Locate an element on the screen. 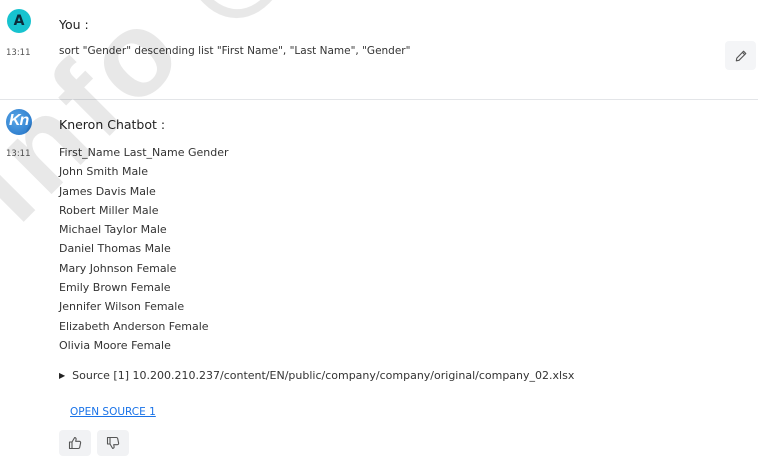 Image resolution: width=758 pixels, height=457 pixels. thumb-up-button is located at coordinates (75, 443).